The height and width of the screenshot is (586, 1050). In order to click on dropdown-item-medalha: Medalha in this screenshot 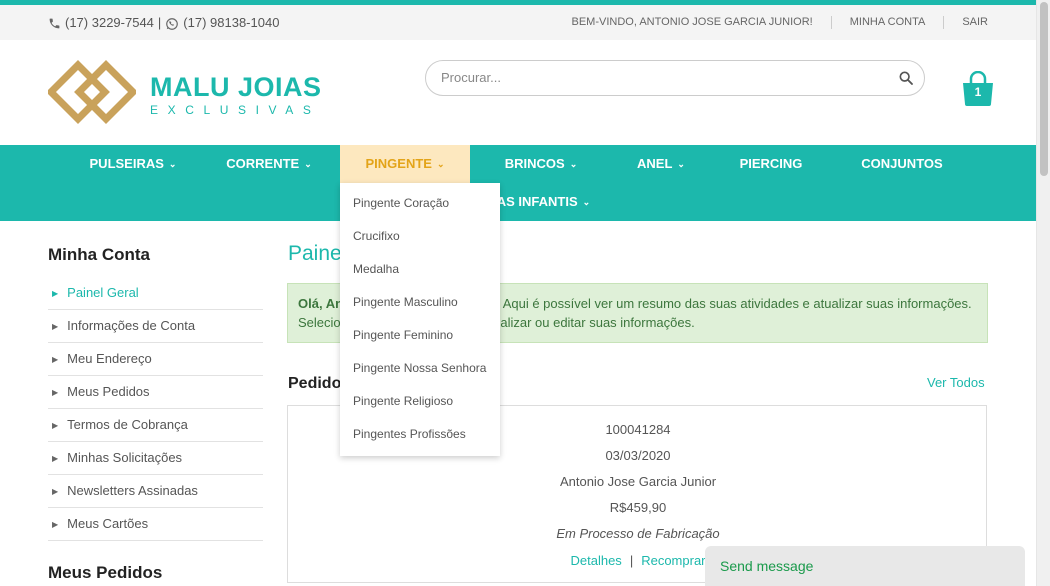, I will do `click(420, 269)`.